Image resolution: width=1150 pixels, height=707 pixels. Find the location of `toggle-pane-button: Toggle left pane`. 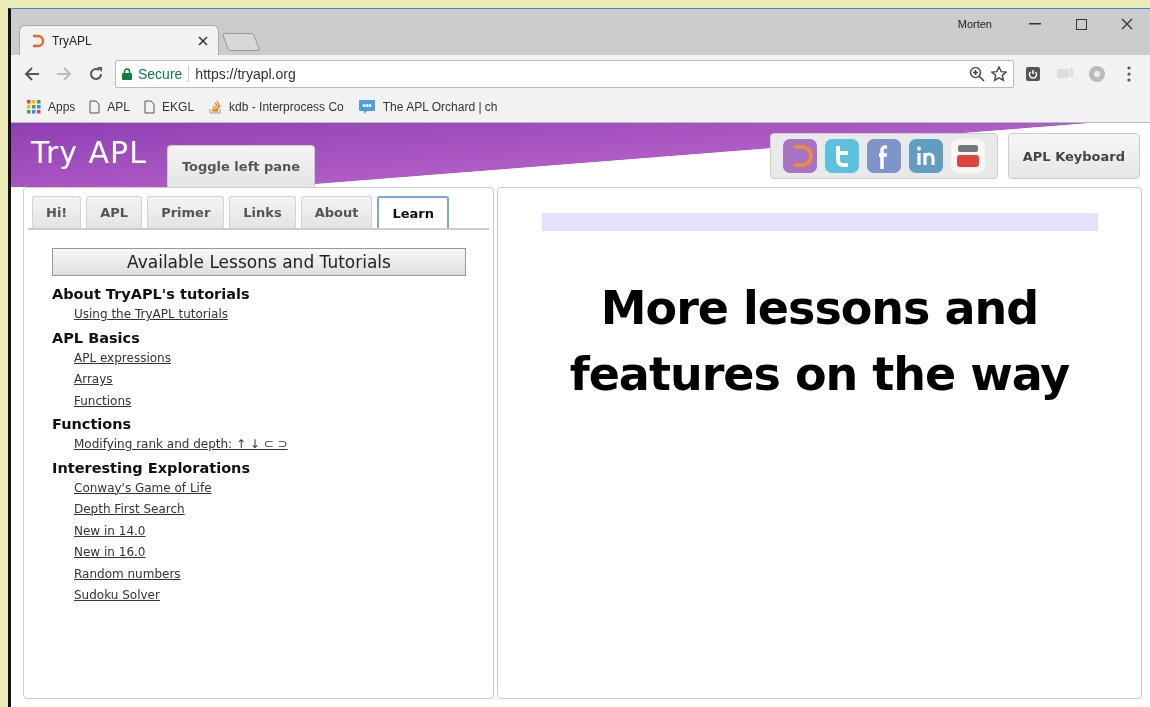

toggle-pane-button: Toggle left pane is located at coordinates (241, 166).